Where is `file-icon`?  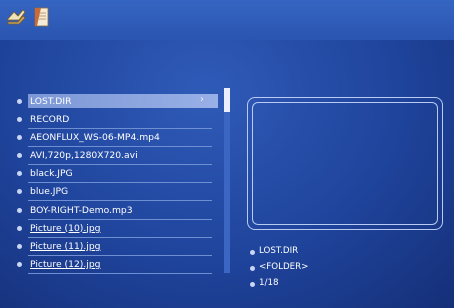
file-icon is located at coordinates (42, 17).